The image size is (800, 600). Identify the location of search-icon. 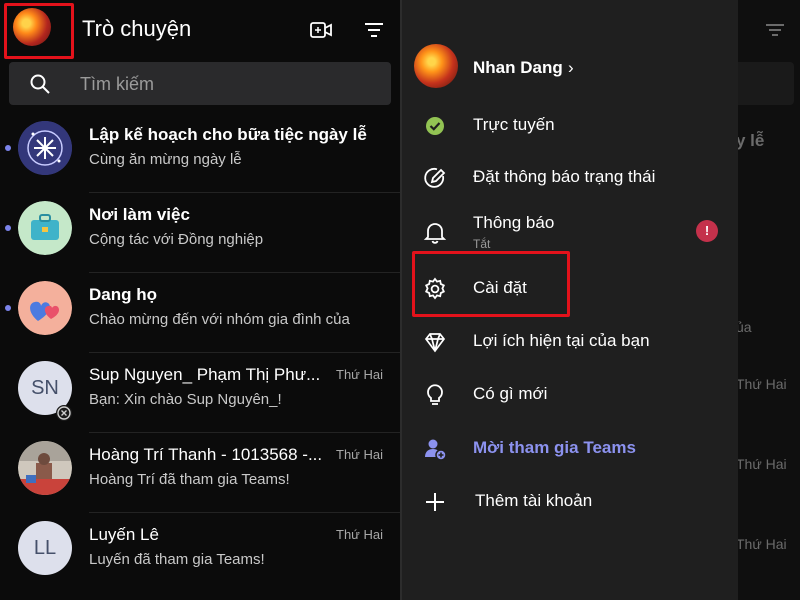
(40, 84).